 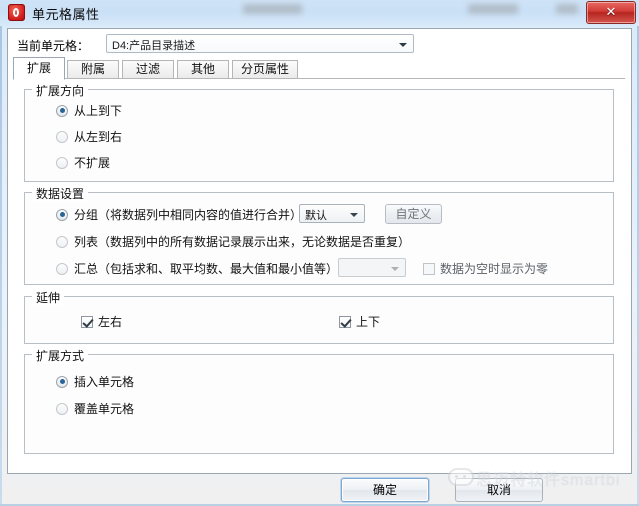 I want to click on radio-overwrite-cell, so click(x=62, y=408).